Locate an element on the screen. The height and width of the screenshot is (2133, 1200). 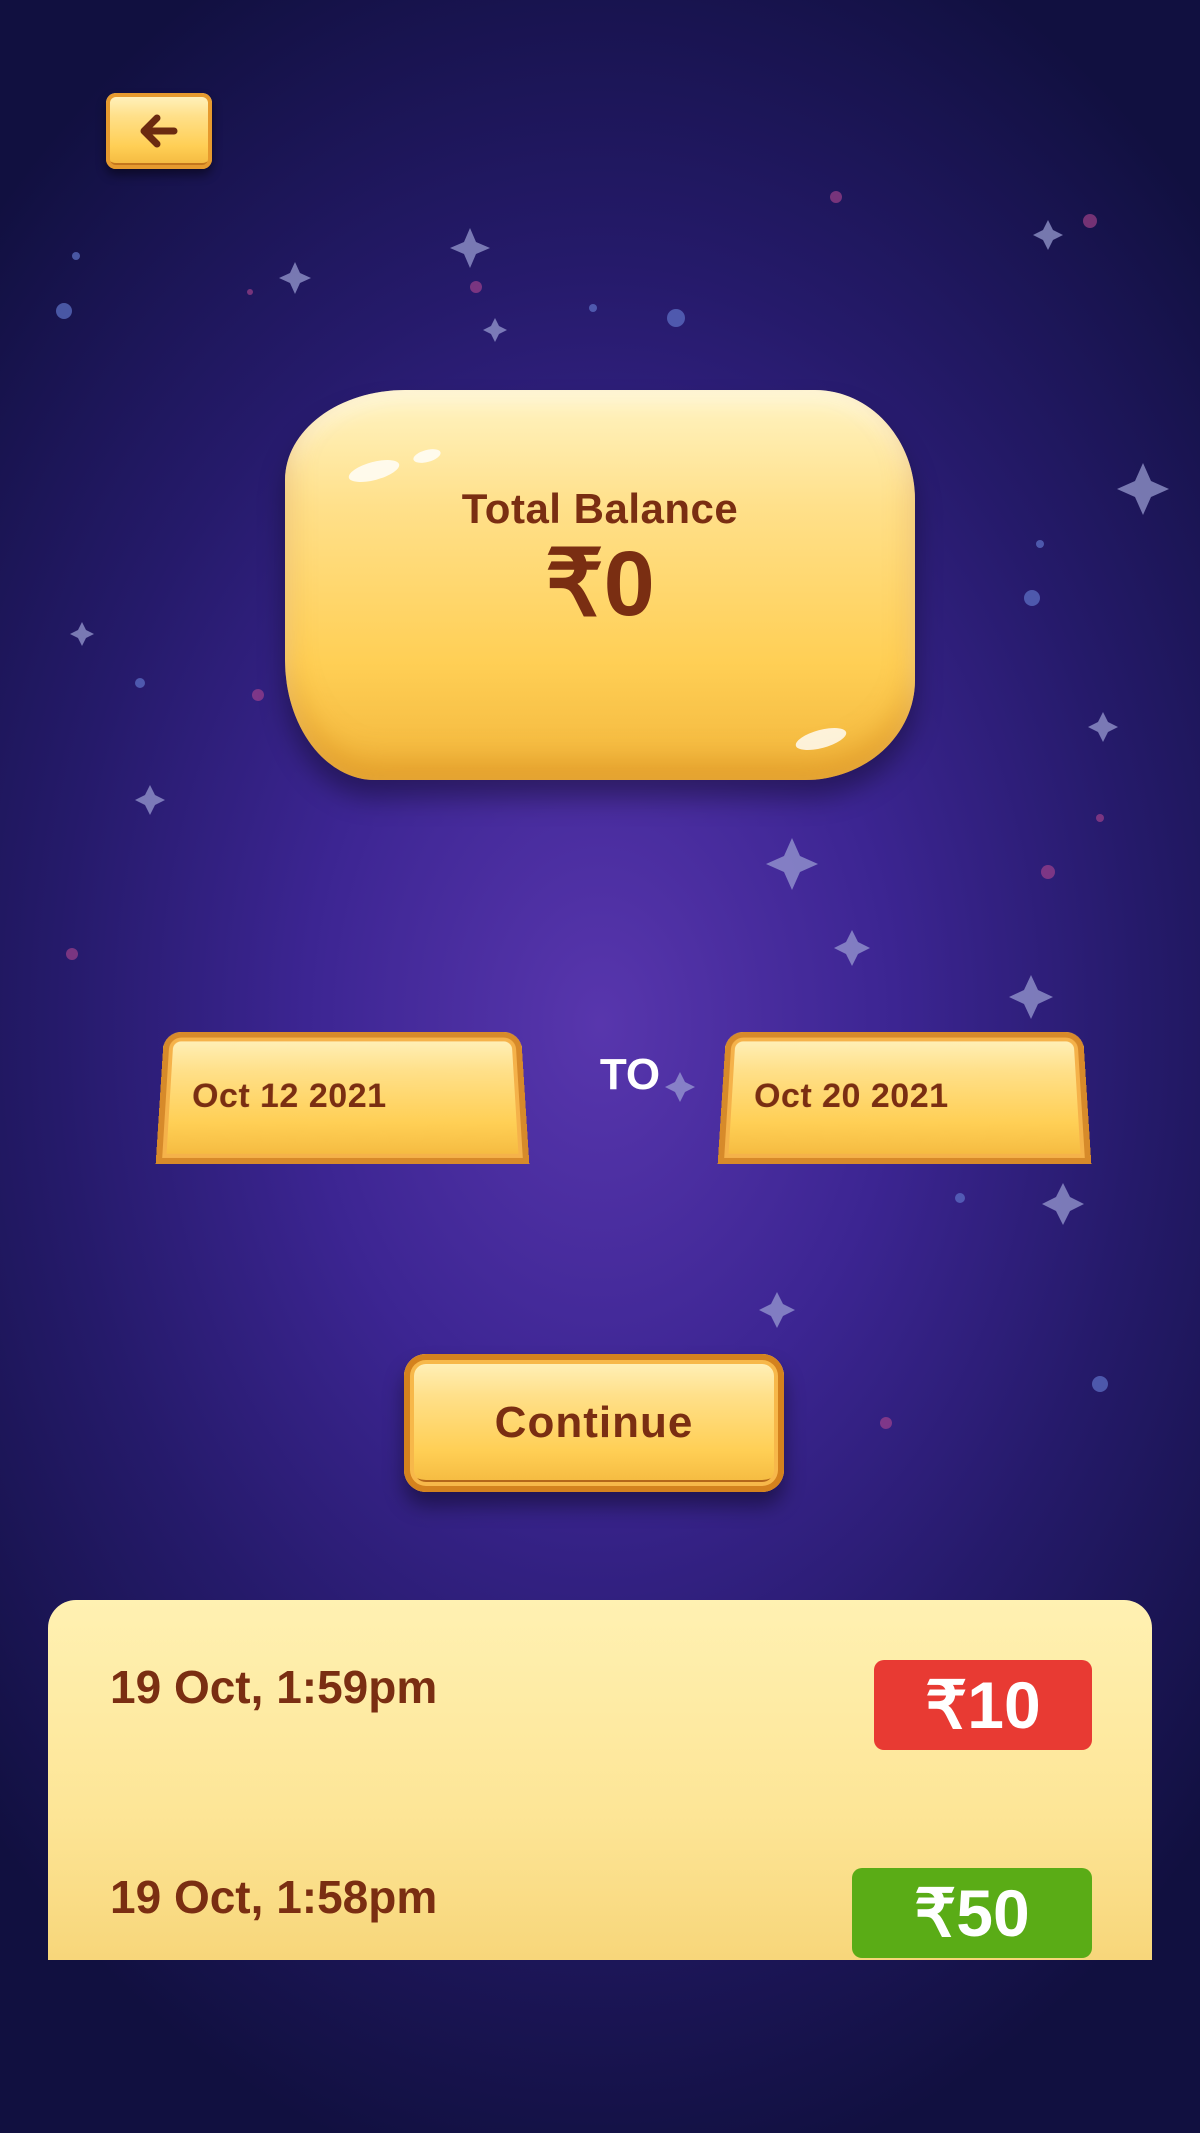
continue-button: Continue is located at coordinates (594, 1423).